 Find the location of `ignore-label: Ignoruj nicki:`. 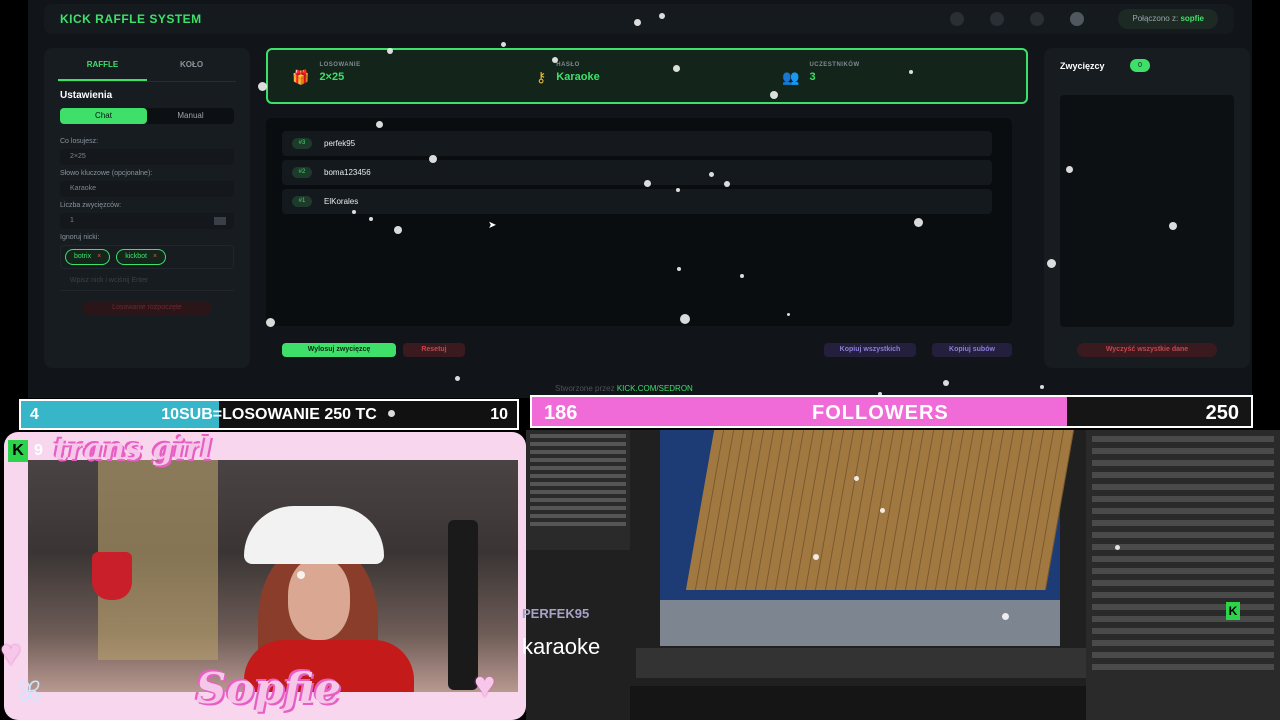

ignore-label: Ignoruj nicki: is located at coordinates (80, 237).